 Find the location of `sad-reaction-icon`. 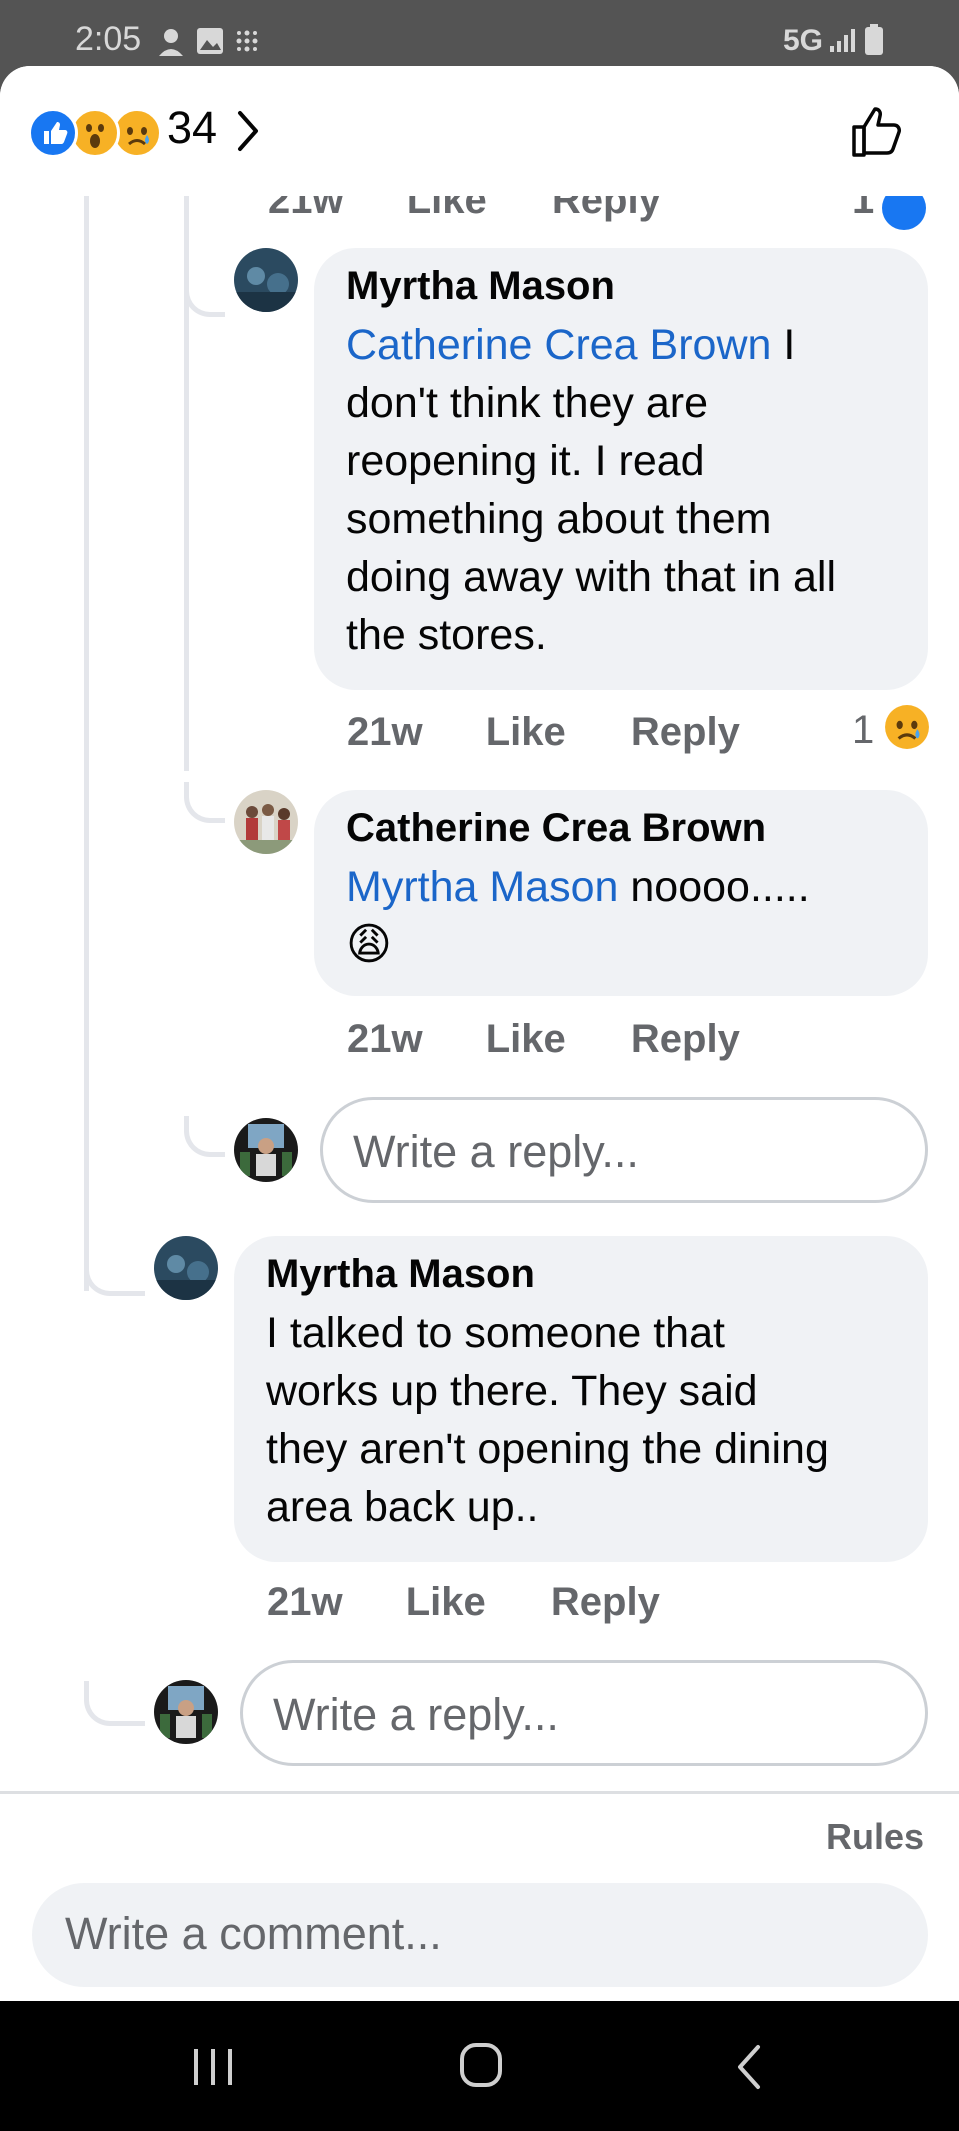

sad-reaction-icon is located at coordinates (907, 729).